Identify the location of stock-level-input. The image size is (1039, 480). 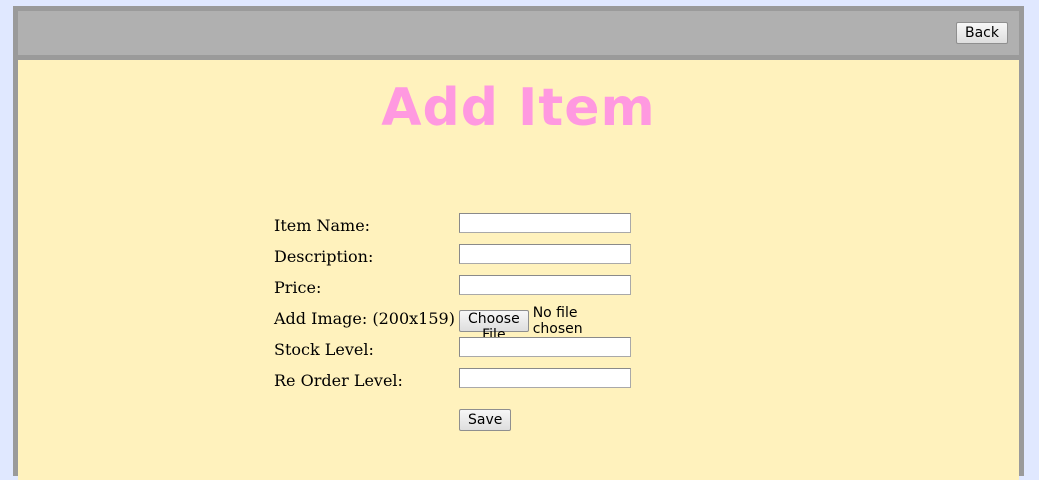
(545, 347).